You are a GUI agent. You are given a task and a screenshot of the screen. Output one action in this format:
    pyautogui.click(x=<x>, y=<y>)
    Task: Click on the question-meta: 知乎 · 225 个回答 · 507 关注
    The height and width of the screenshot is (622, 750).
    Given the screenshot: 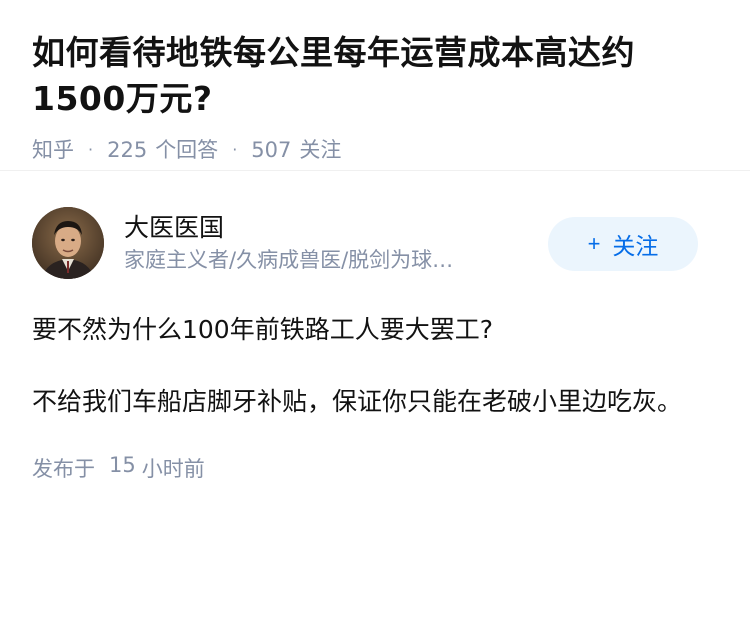 What is the action you would take?
    pyautogui.click(x=375, y=150)
    